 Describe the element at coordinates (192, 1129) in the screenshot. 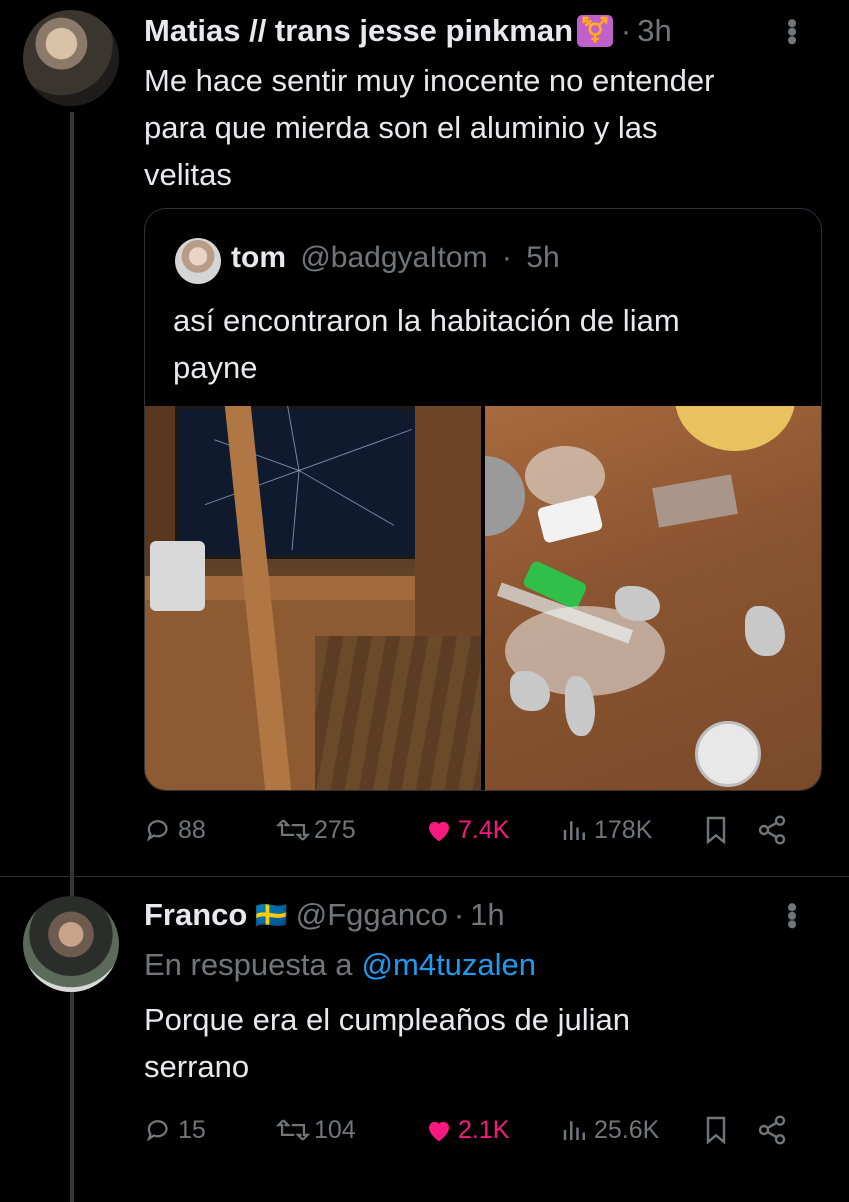

I see `reply-count: 15` at that location.